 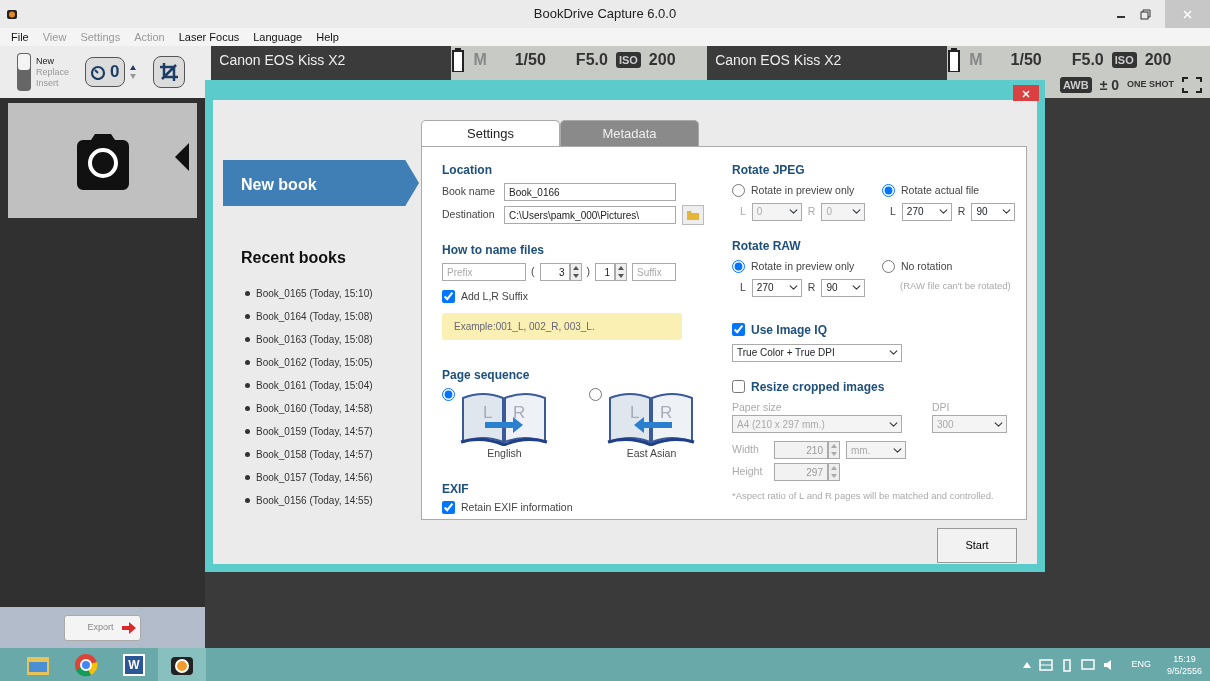 I want to click on section-heading: Location, so click(x=467, y=170).